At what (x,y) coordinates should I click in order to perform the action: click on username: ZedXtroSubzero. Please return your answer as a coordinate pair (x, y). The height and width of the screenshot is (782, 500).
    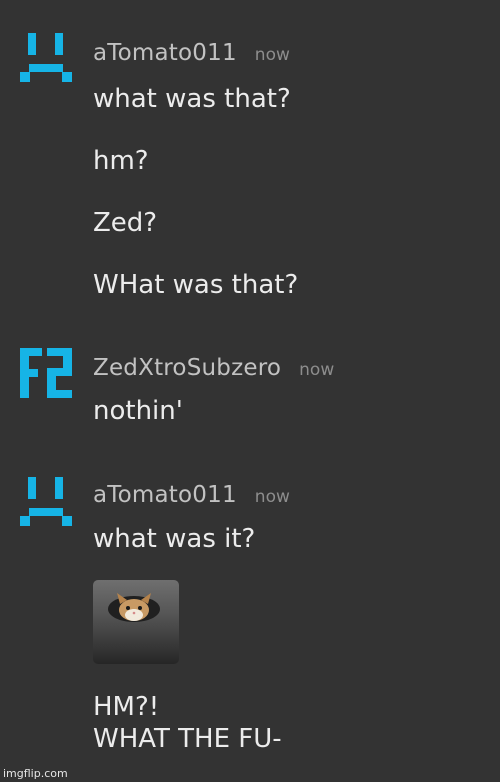
    Looking at the image, I should click on (187, 368).